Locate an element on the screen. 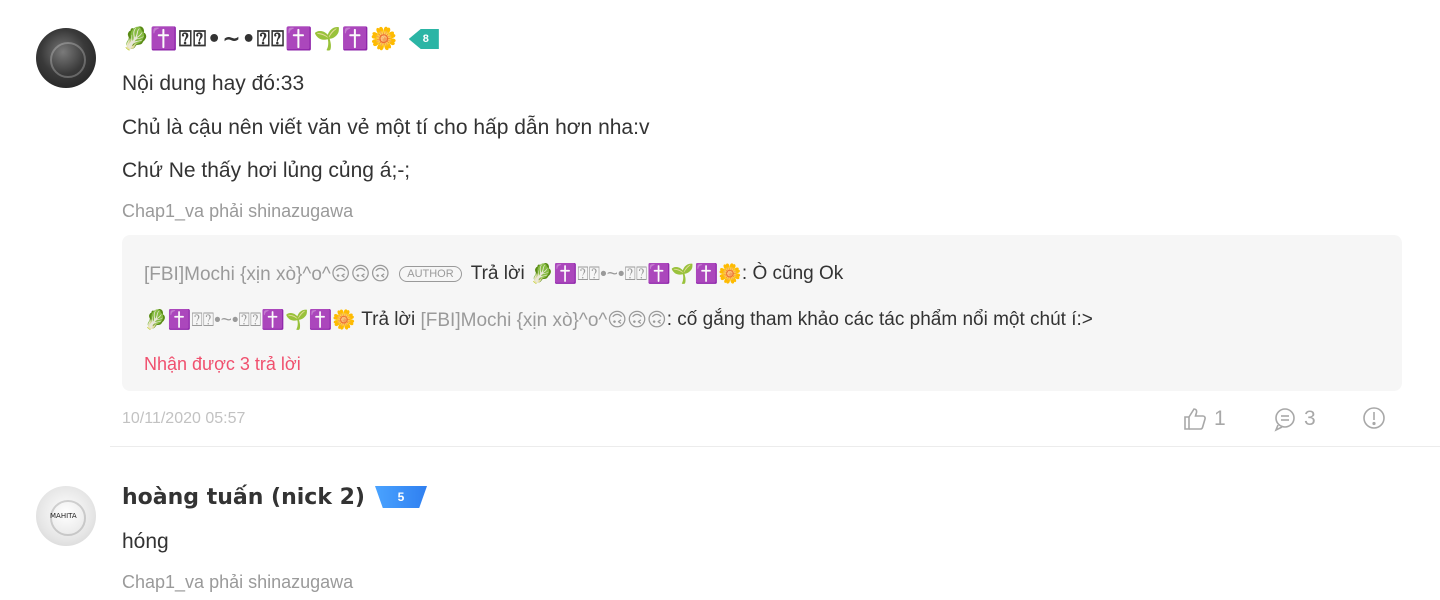  author-tag: AUTHOR is located at coordinates (430, 274).